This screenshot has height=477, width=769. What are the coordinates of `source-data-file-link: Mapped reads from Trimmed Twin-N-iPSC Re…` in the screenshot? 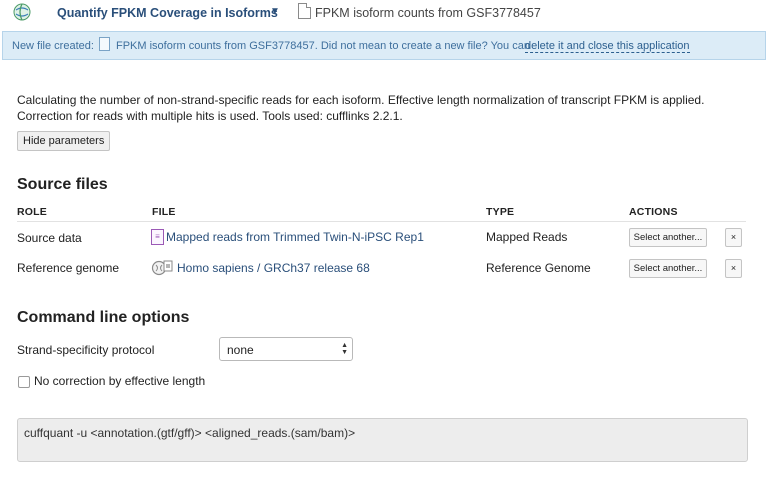 It's located at (295, 237).